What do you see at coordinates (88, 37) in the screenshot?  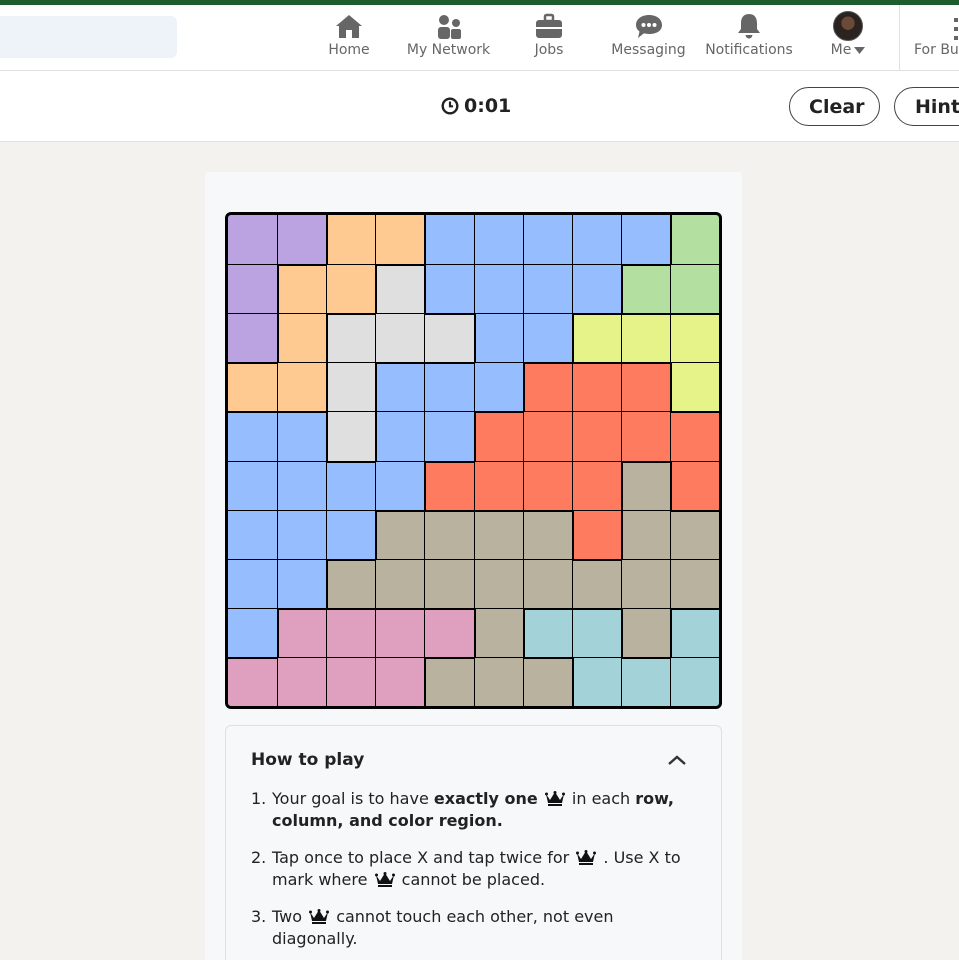 I see `search-input` at bounding box center [88, 37].